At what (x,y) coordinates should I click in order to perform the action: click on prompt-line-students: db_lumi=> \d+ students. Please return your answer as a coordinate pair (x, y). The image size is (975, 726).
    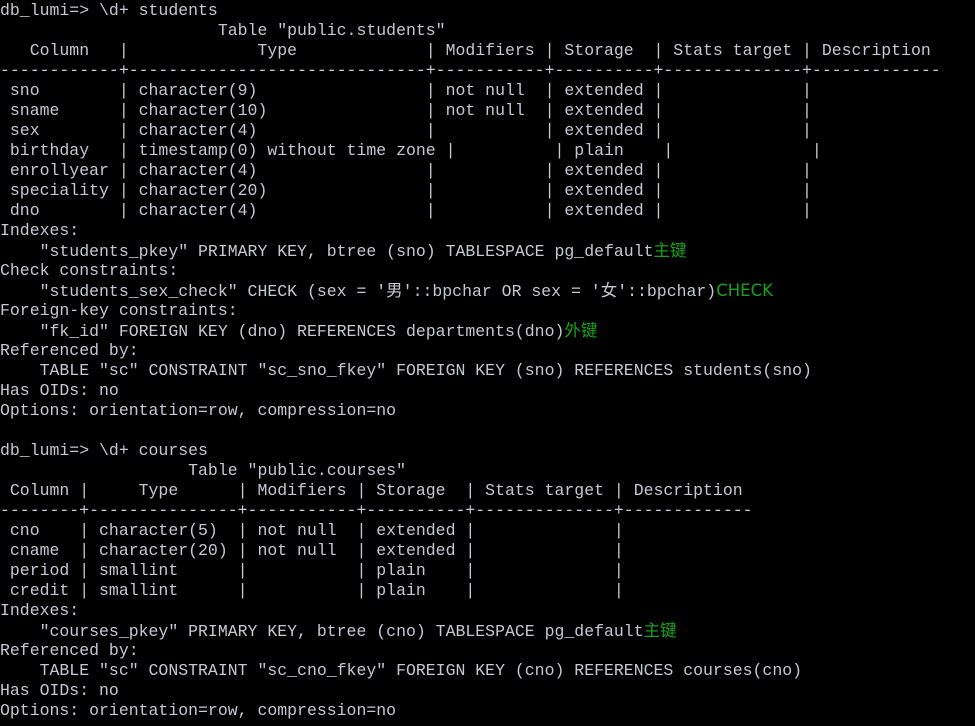
    Looking at the image, I should click on (109, 10).